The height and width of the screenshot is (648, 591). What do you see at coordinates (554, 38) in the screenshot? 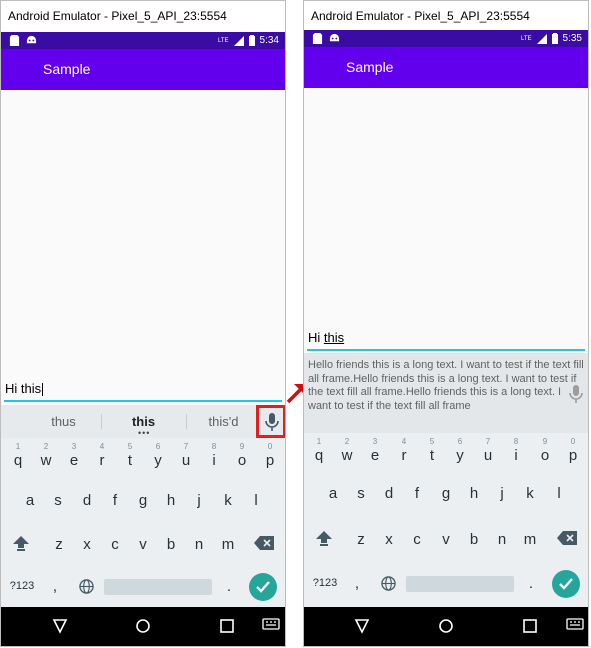
I see `battery-icon` at bounding box center [554, 38].